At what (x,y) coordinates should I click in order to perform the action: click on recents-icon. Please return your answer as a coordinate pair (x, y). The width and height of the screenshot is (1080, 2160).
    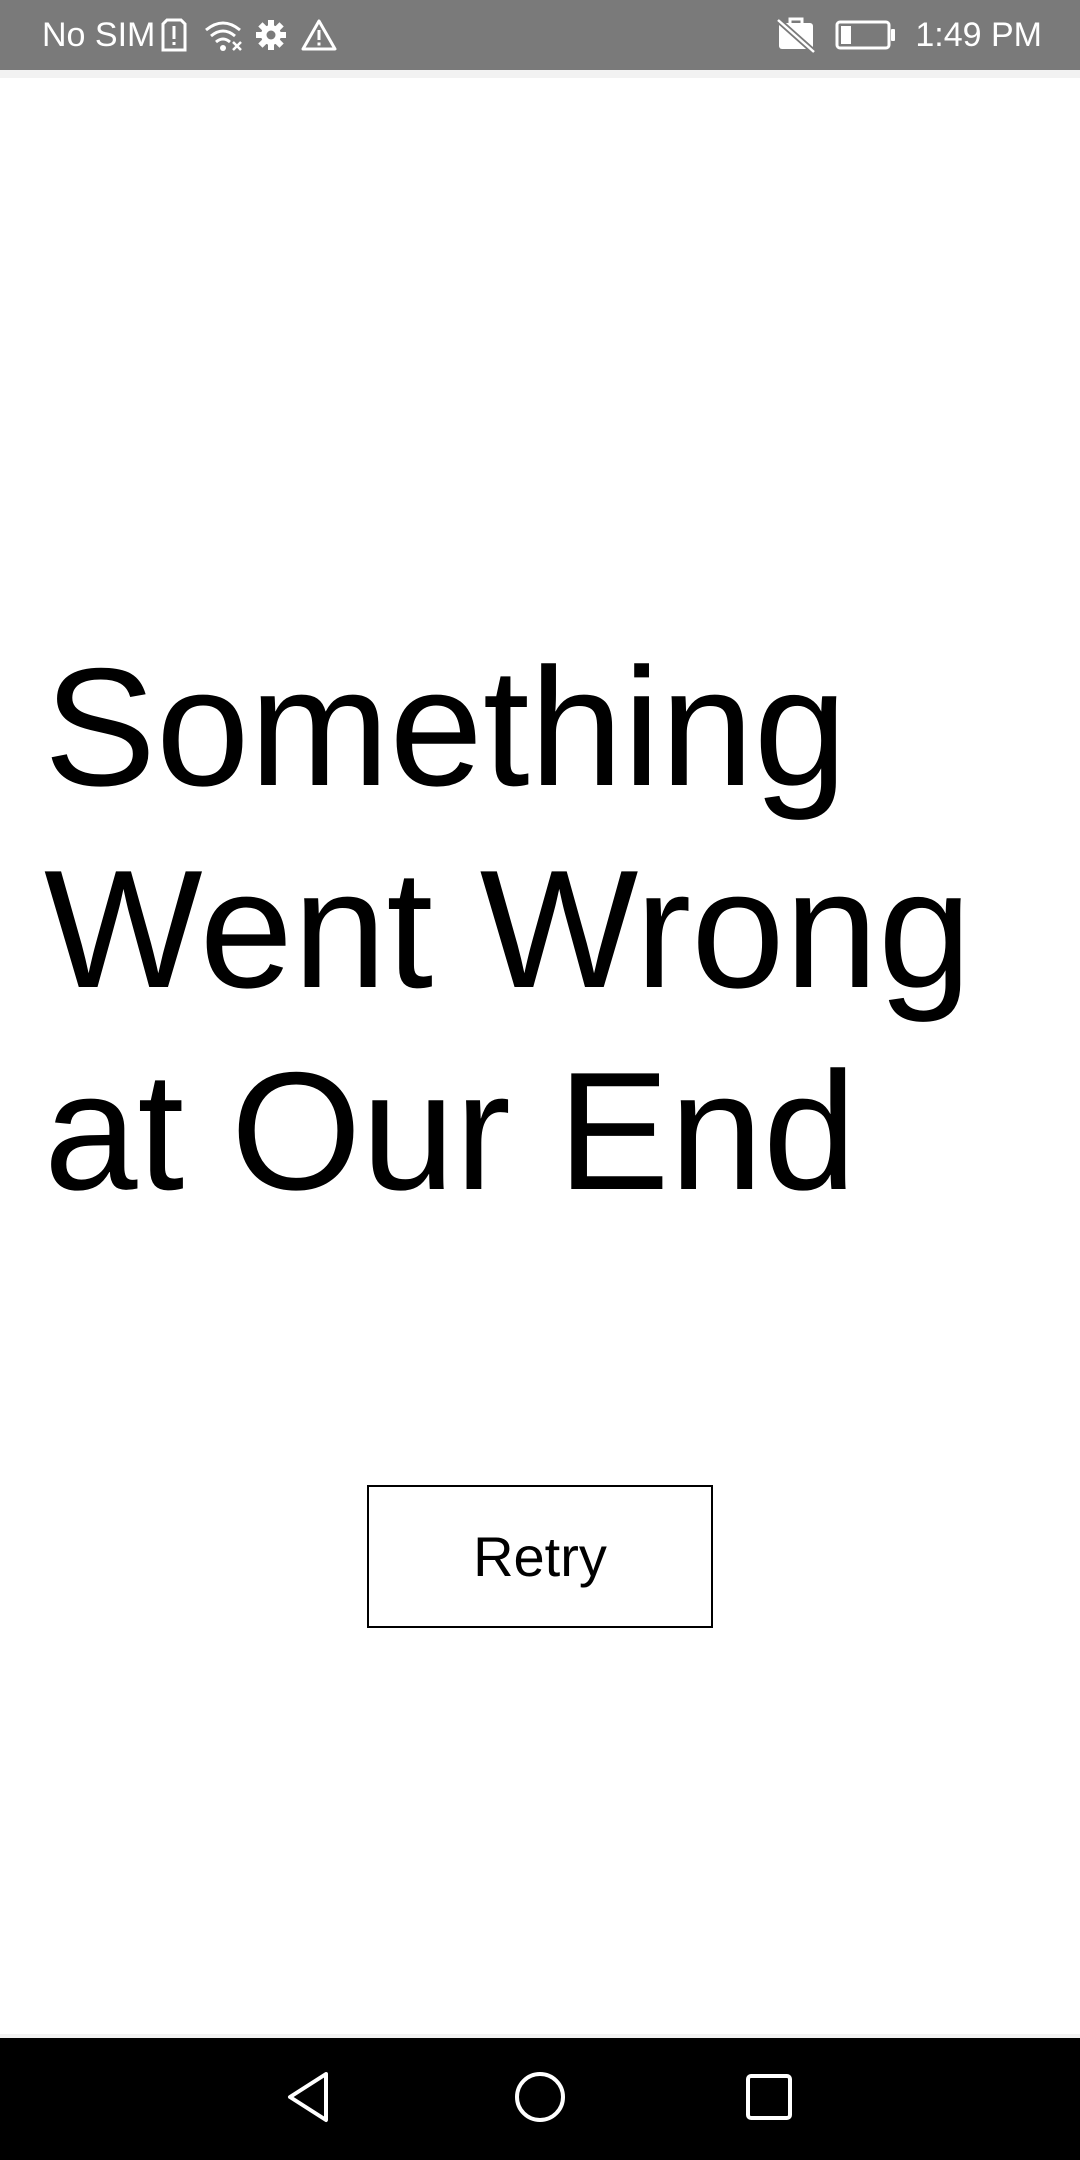
    Looking at the image, I should click on (769, 2099).